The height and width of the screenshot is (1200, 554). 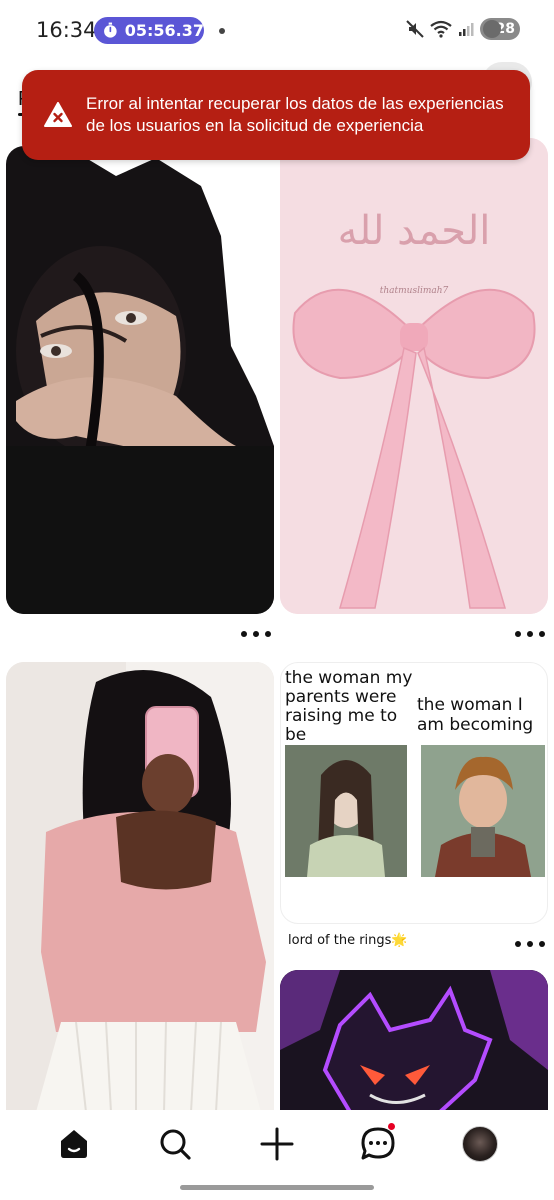 I want to click on home-icon, so click(x=74, y=1144).